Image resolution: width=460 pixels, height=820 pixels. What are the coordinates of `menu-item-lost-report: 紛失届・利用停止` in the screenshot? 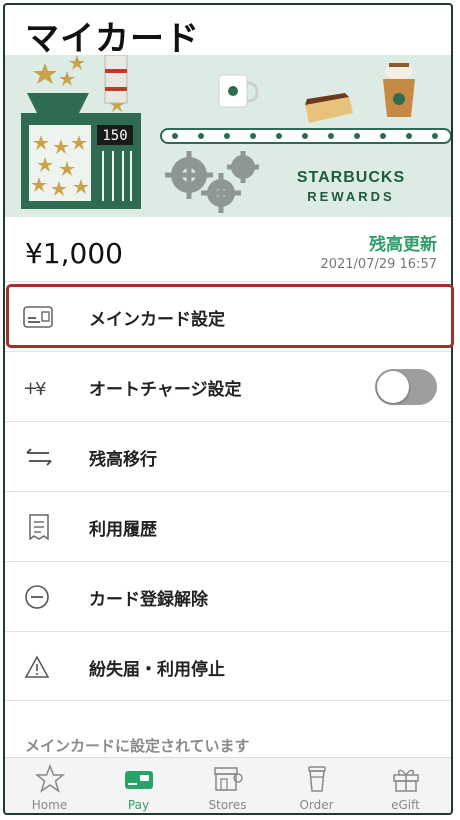 It's located at (228, 666).